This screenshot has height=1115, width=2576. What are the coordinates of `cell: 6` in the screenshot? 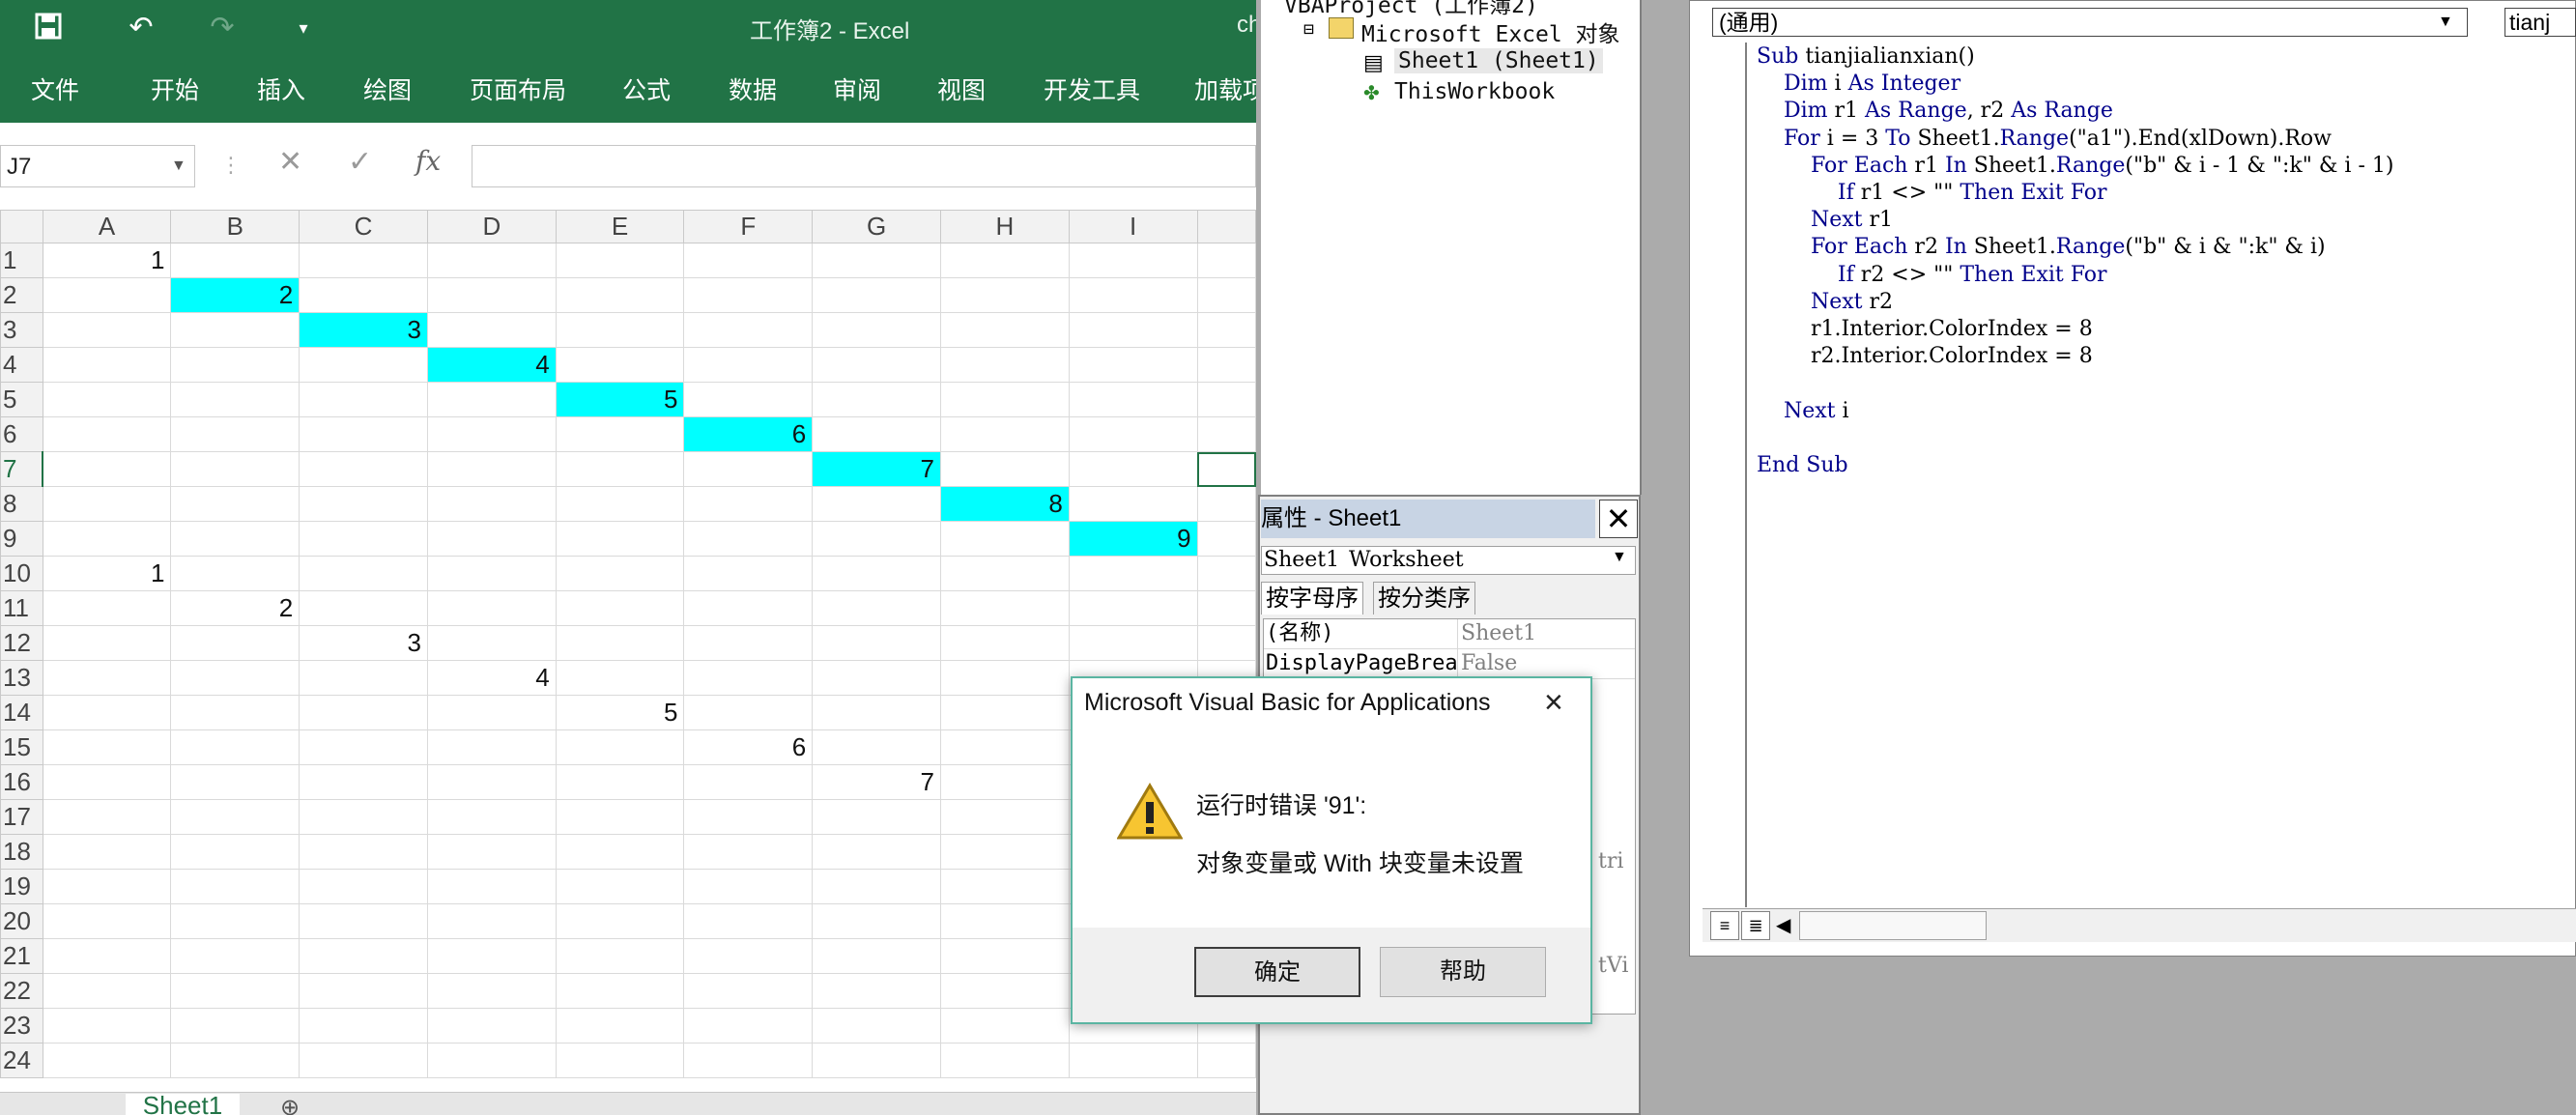 It's located at (749, 434).